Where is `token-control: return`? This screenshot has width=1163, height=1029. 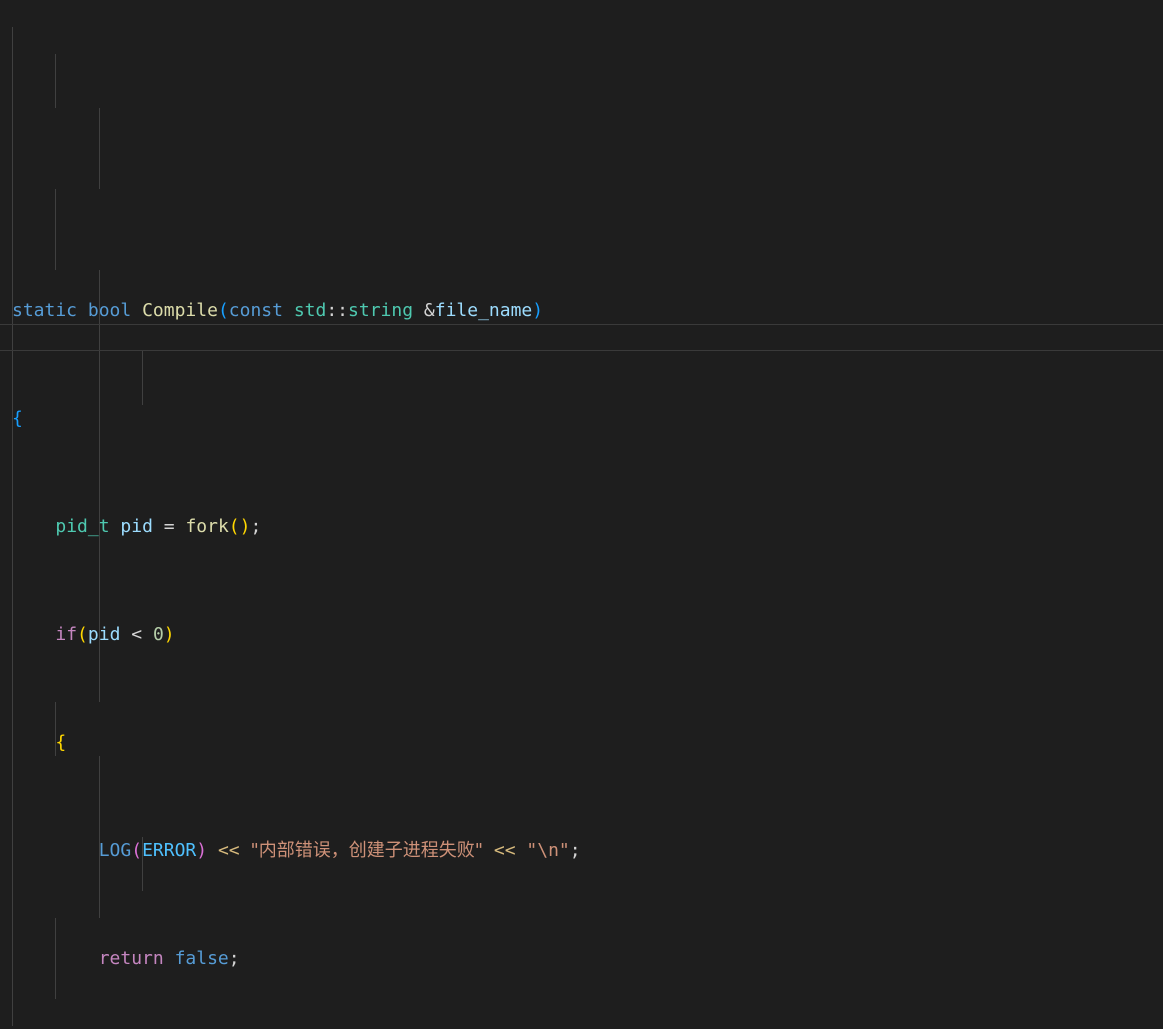 token-control: return is located at coordinates (131, 958).